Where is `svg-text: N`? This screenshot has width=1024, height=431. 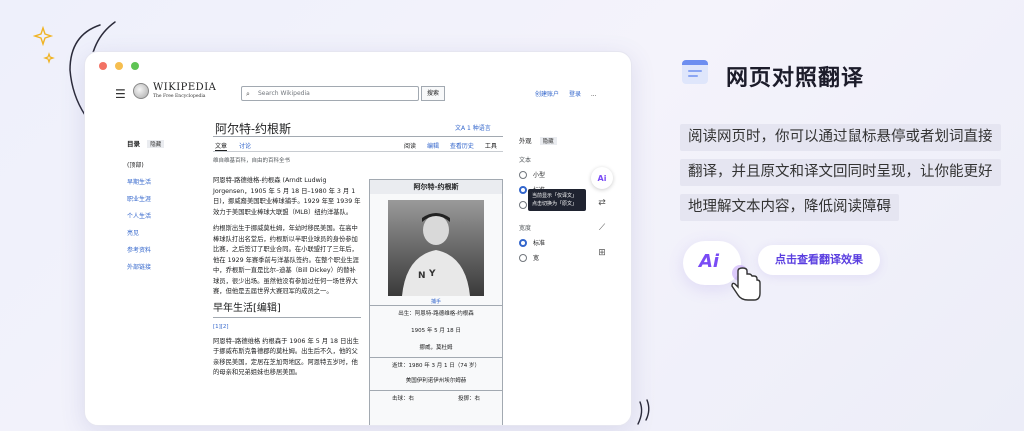 svg-text: N is located at coordinates (422, 276).